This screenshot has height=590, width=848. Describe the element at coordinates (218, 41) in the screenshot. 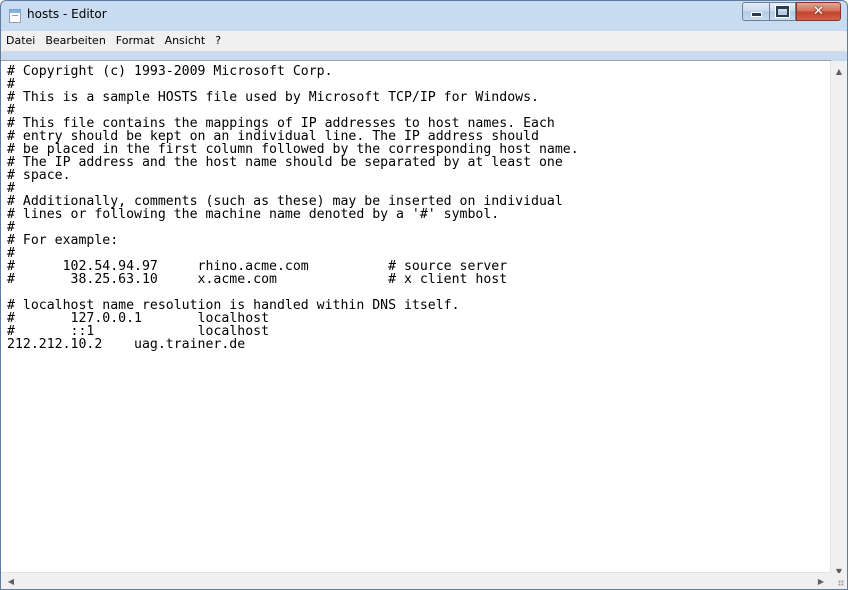

I see `menu-help: ?` at that location.